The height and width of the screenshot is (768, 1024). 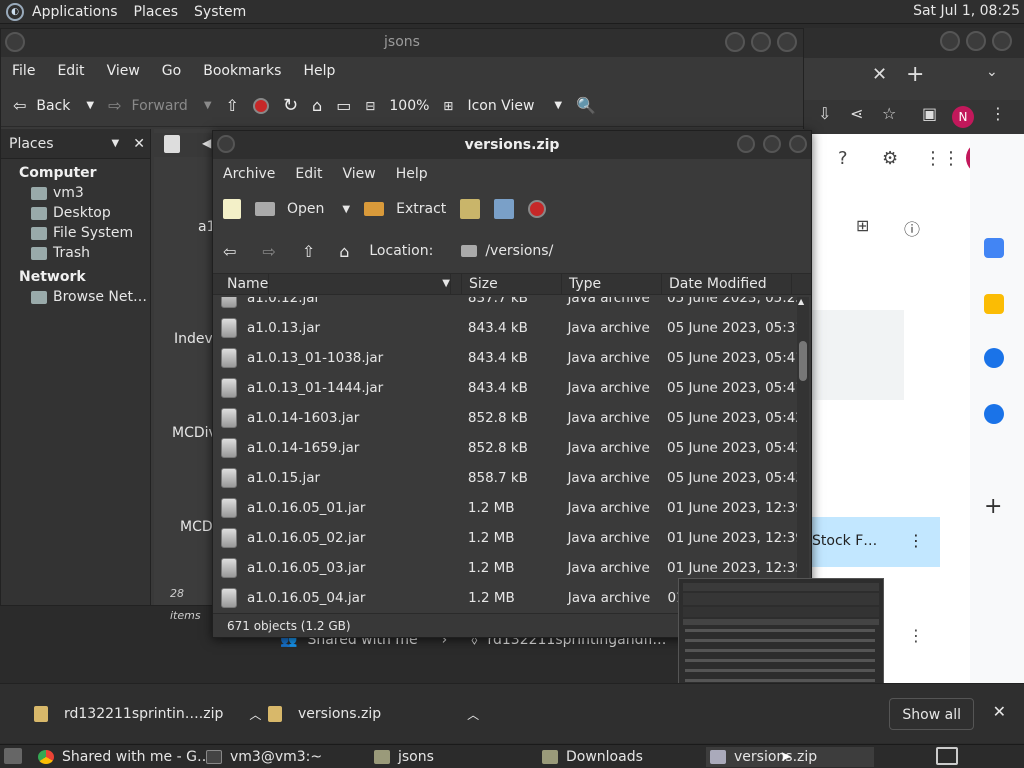 I want to click on new-archive-icon, so click(x=232, y=209).